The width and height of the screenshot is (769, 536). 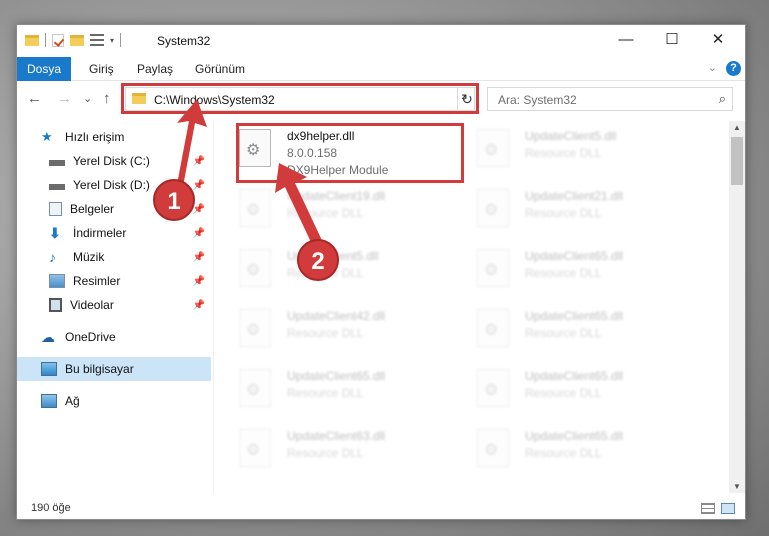 I want to click on step-2-badge: 2, so click(x=318, y=260).